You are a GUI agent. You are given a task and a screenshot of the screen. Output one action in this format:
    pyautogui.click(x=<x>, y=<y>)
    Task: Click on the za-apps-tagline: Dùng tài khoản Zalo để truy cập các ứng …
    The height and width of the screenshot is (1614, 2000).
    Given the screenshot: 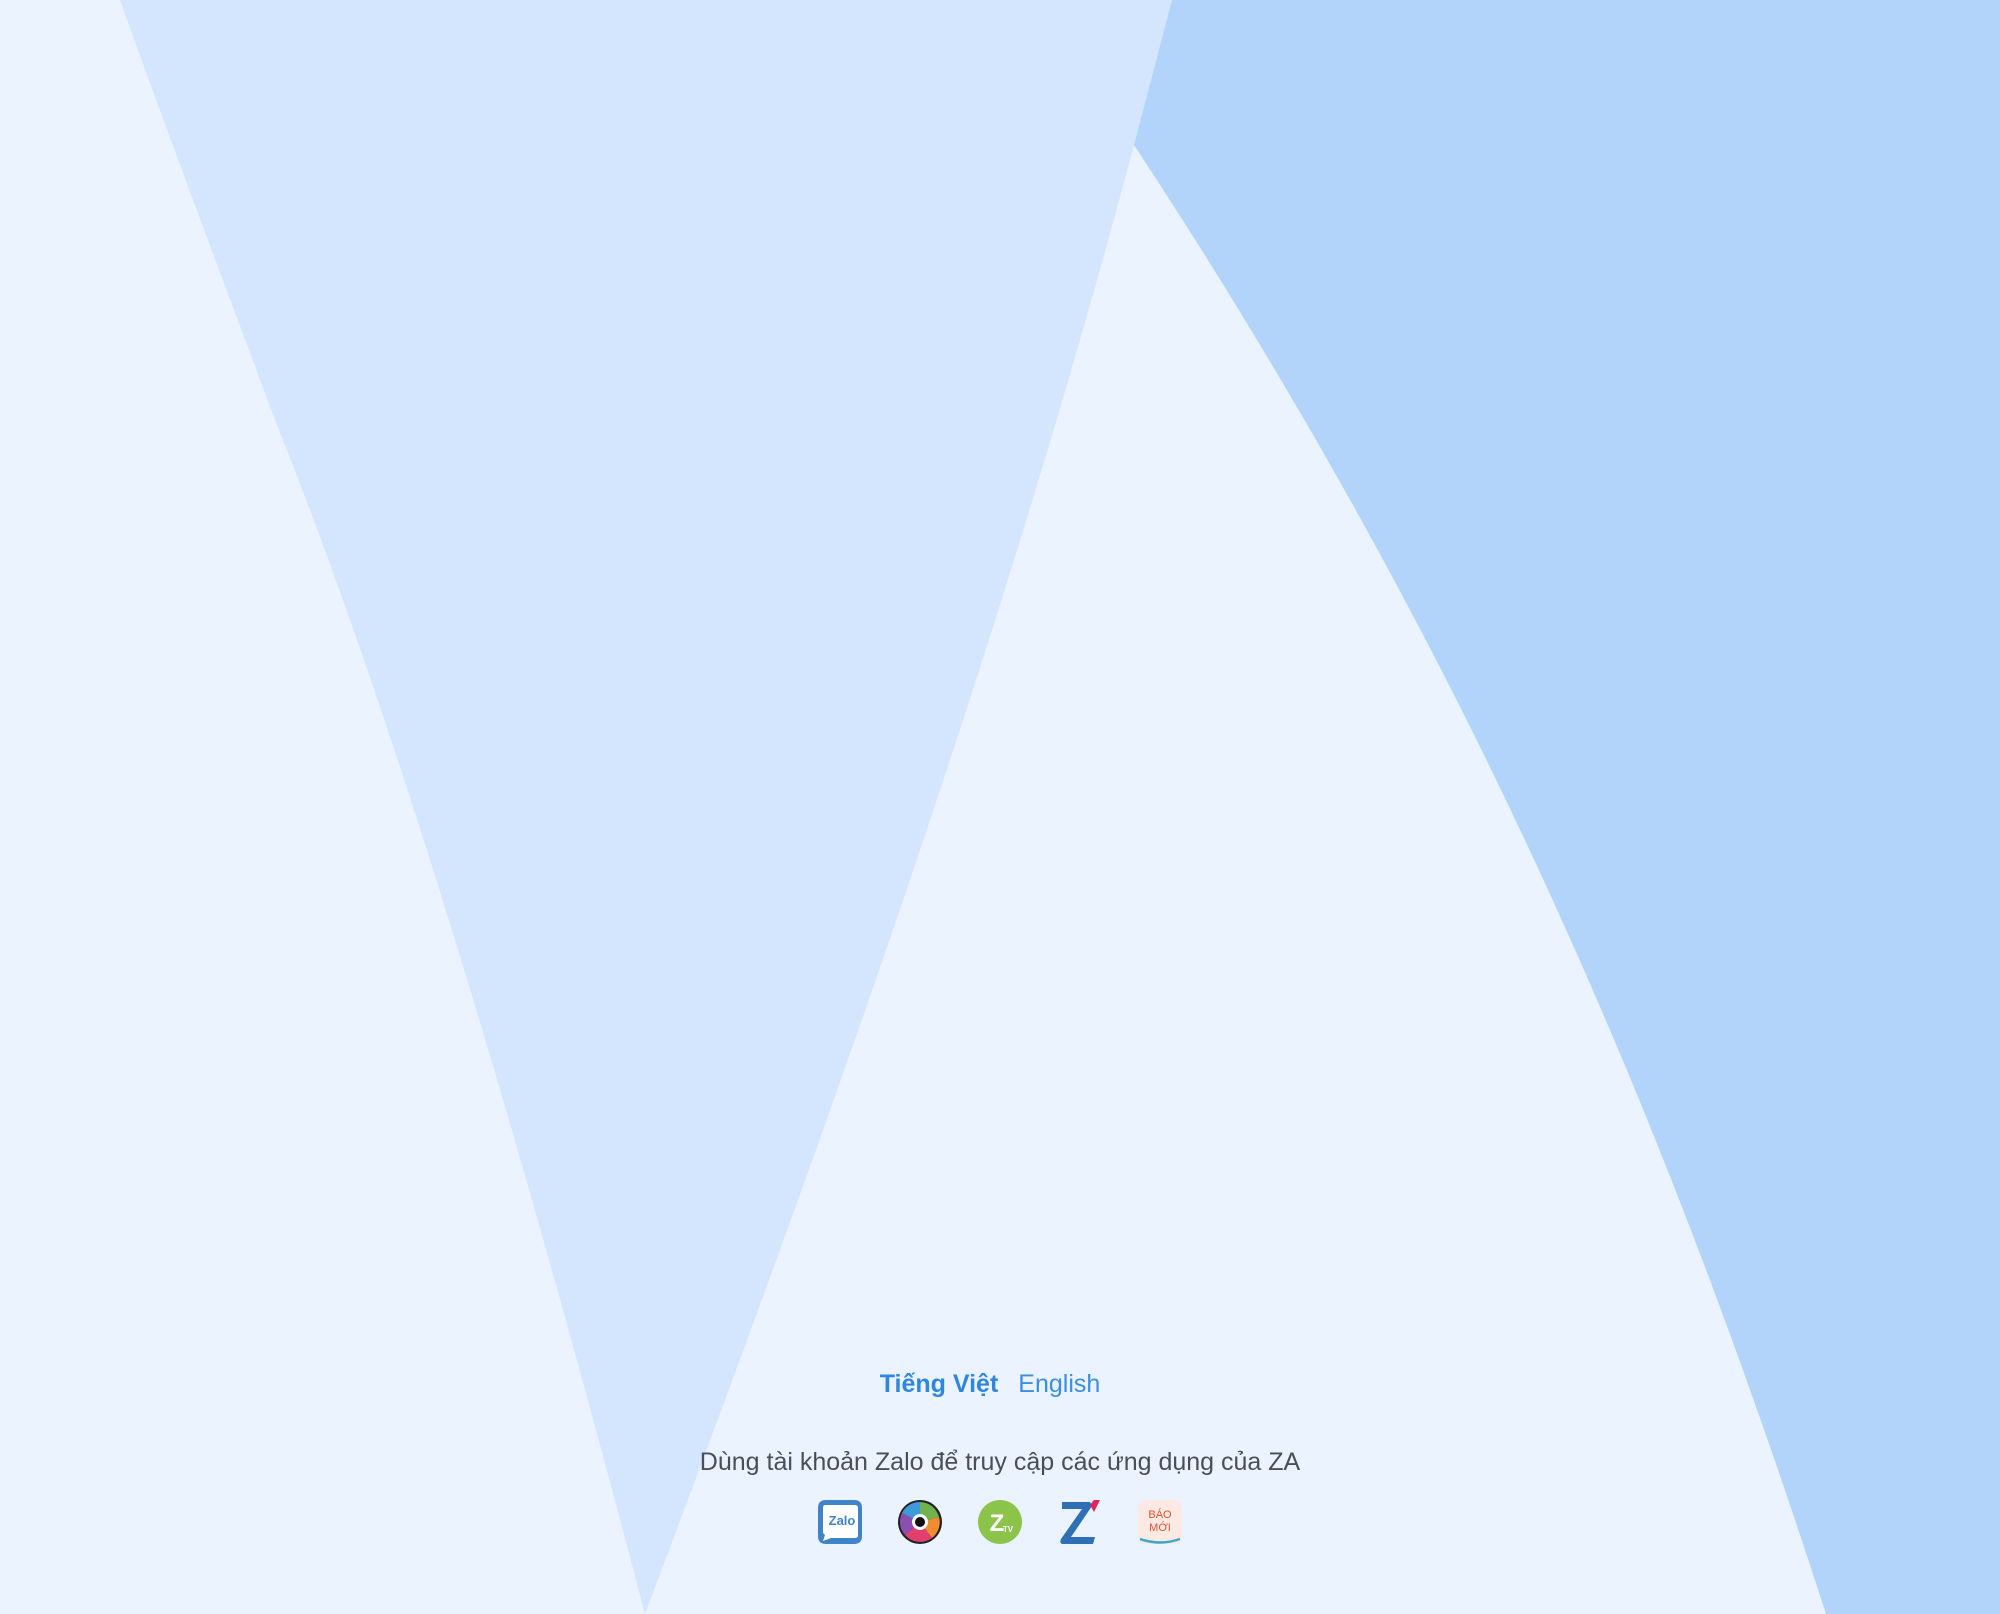 What is the action you would take?
    pyautogui.click(x=1000, y=1462)
    